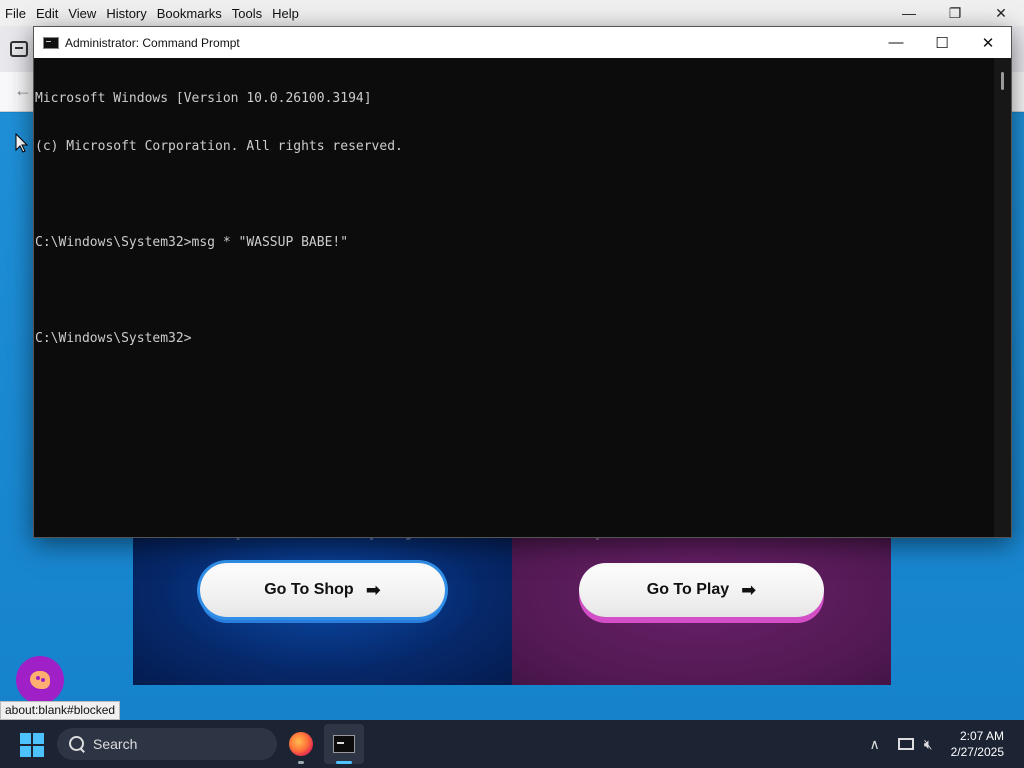 The width and height of the screenshot is (1024, 768). I want to click on cmd-maximize-icon: ☐, so click(942, 42).